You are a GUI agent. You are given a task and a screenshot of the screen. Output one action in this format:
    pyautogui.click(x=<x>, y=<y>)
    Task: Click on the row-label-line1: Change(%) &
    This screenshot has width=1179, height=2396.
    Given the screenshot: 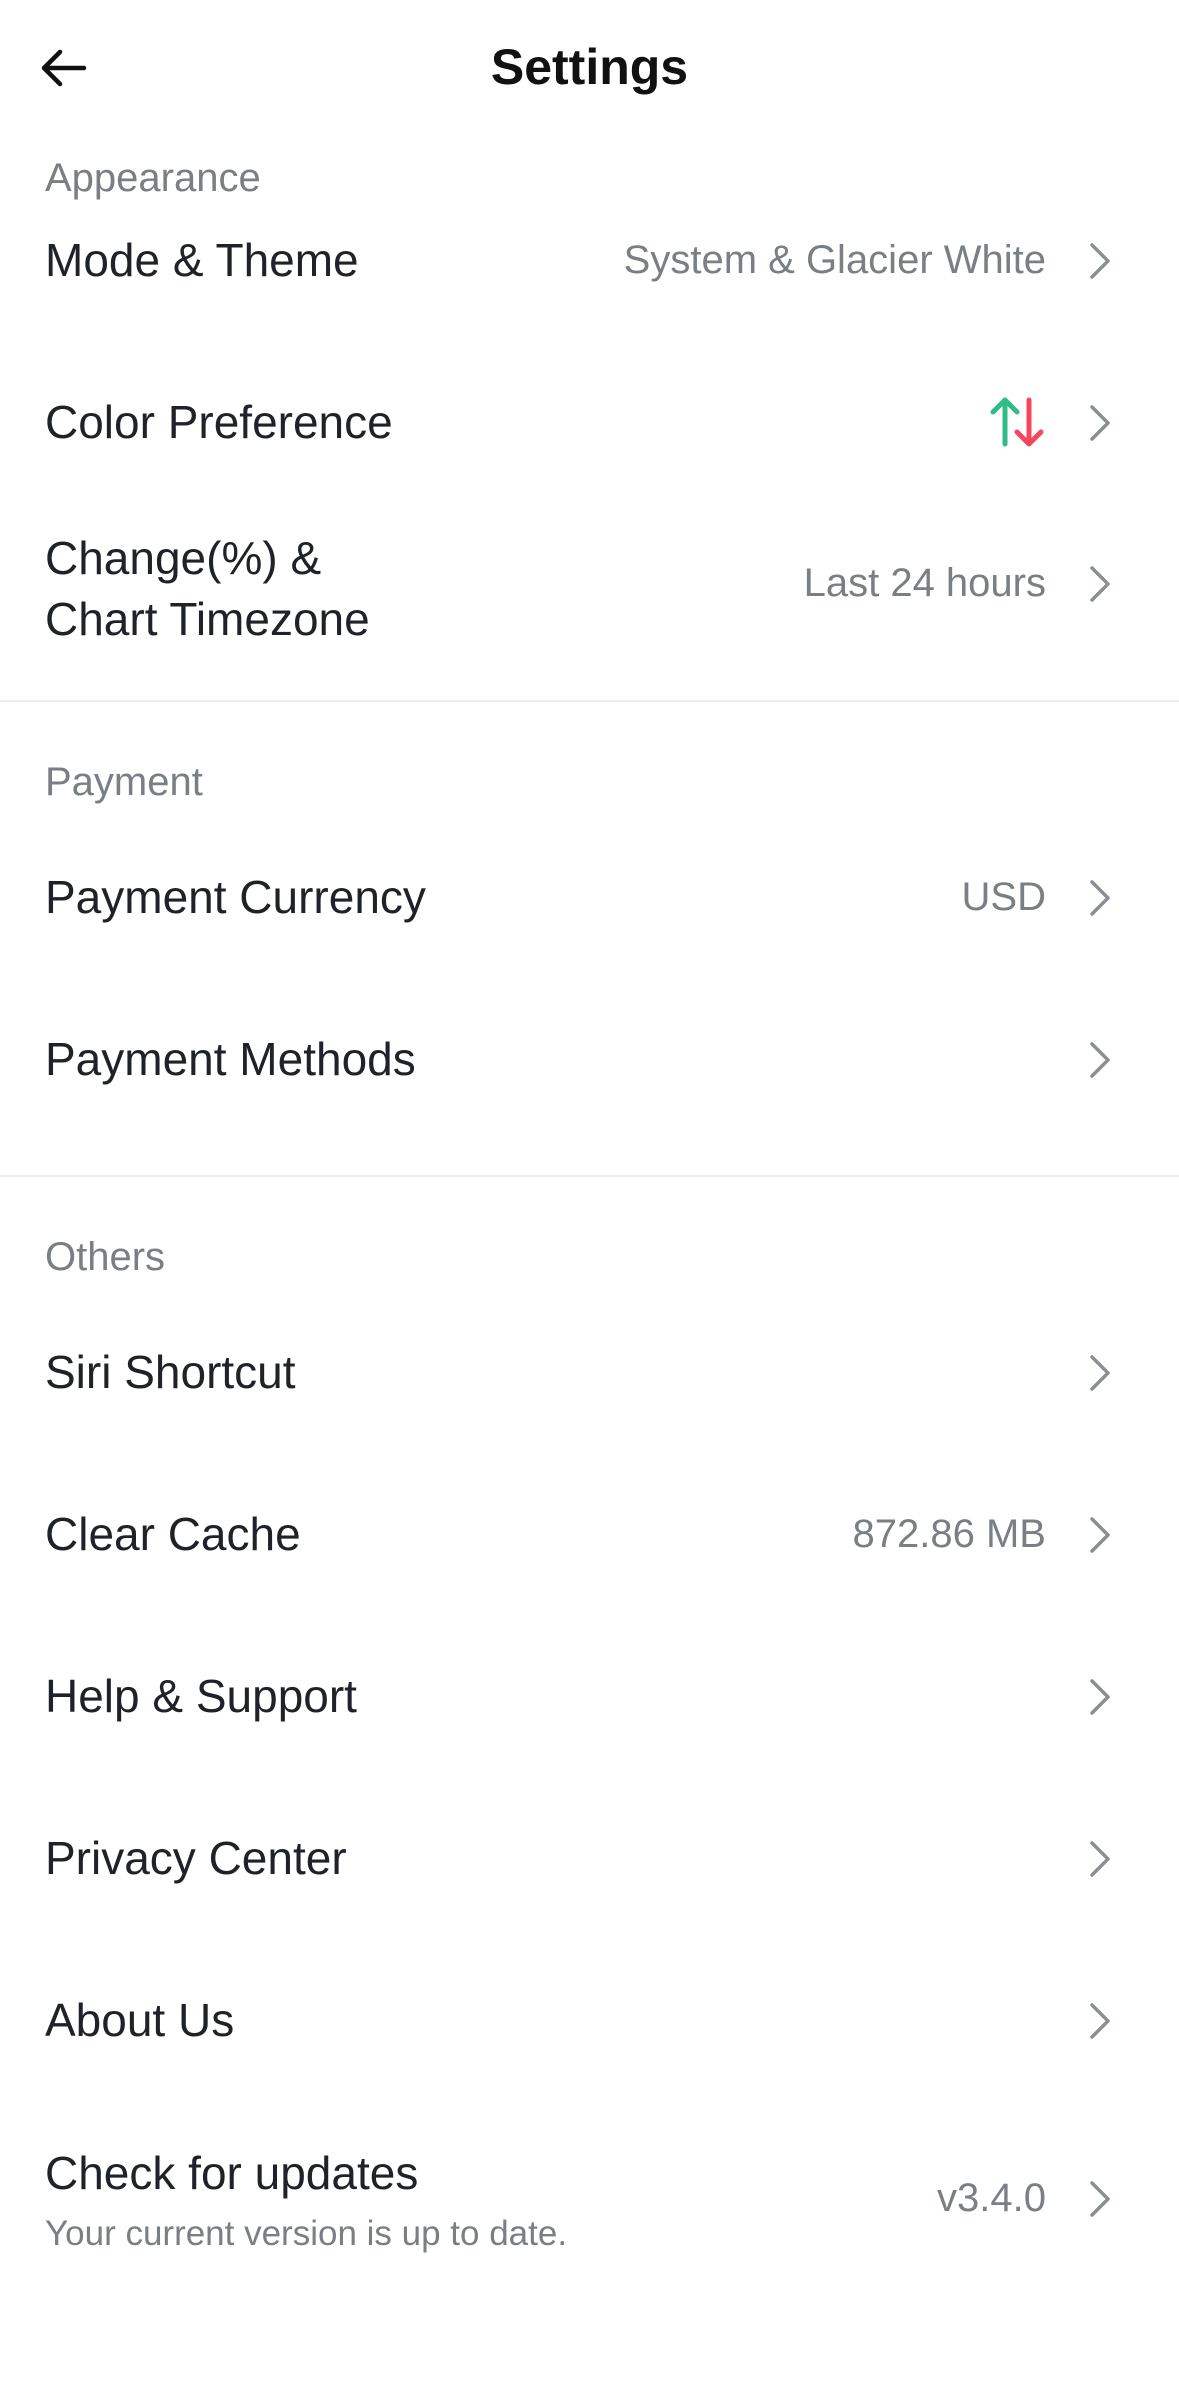 What is the action you would take?
    pyautogui.click(x=183, y=558)
    